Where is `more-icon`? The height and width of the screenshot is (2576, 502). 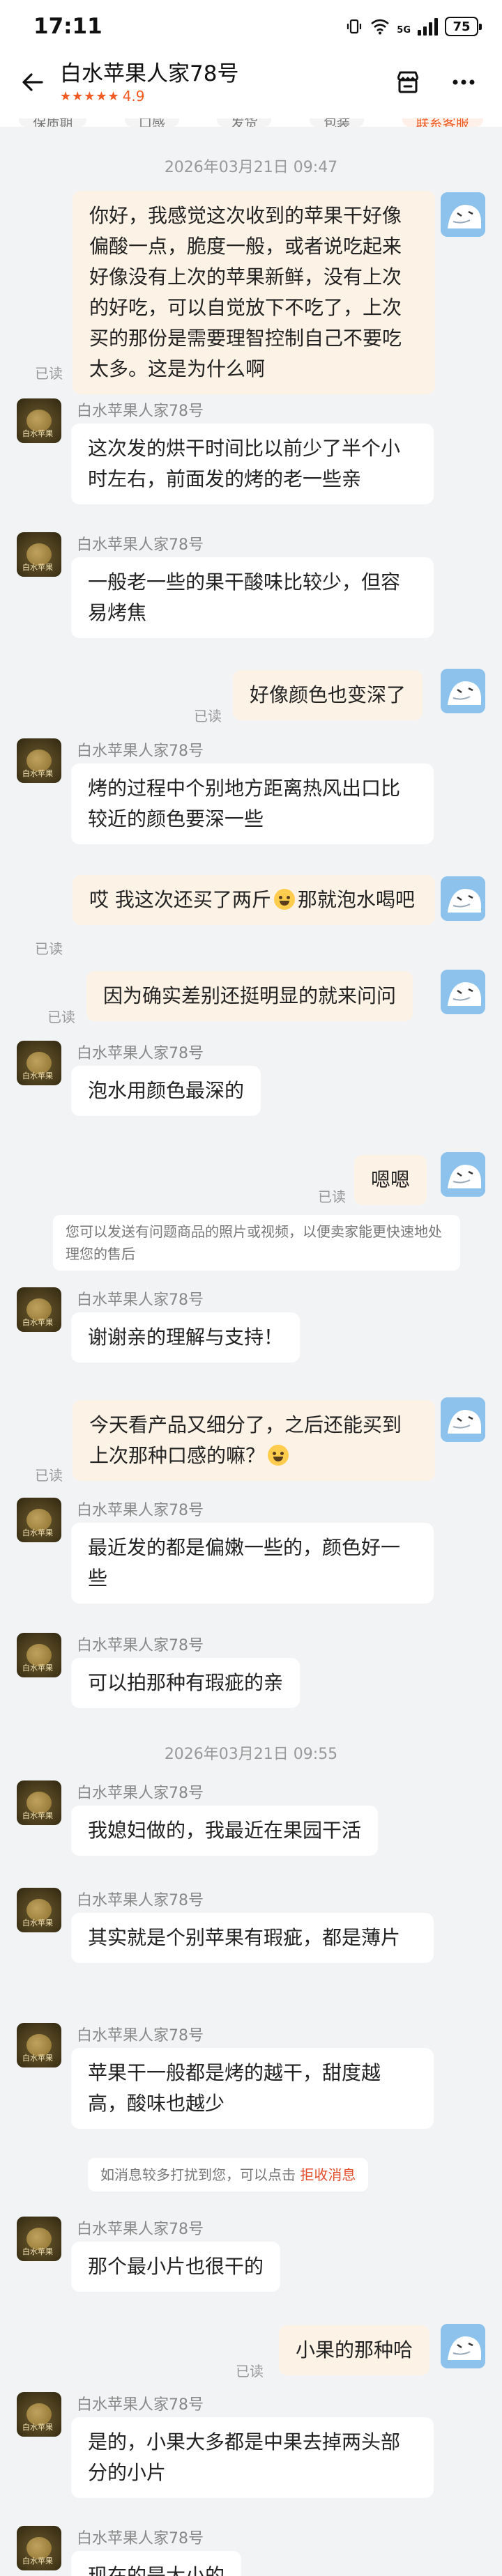
more-icon is located at coordinates (463, 82).